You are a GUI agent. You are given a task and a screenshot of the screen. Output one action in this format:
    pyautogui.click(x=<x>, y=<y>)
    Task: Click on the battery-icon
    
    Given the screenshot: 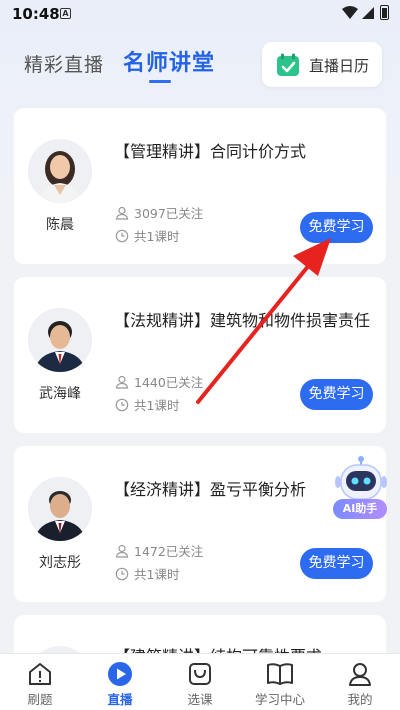 What is the action you would take?
    pyautogui.click(x=384, y=12)
    